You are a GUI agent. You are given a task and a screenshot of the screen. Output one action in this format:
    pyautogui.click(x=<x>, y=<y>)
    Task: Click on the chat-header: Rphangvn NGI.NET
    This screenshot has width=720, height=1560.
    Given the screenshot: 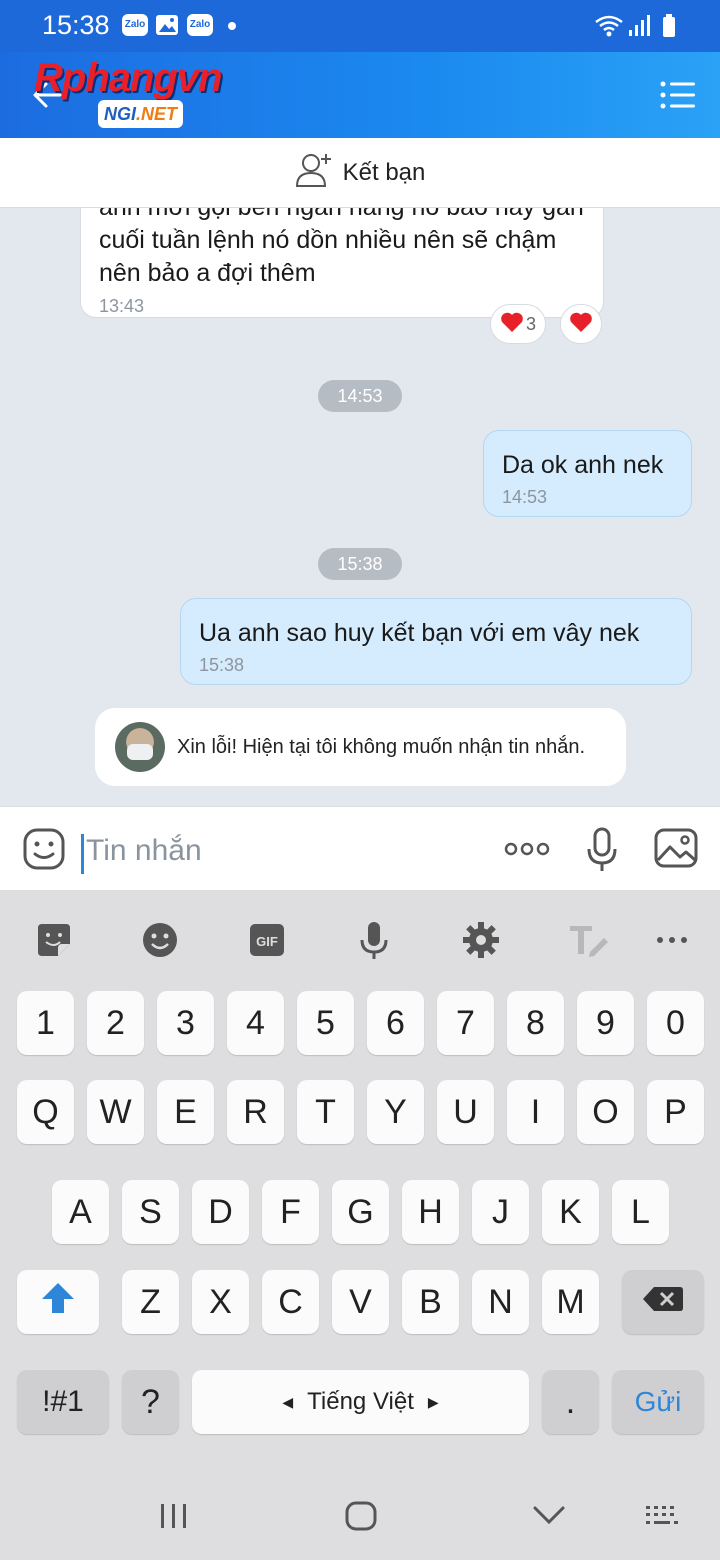 What is the action you would take?
    pyautogui.click(x=360, y=95)
    